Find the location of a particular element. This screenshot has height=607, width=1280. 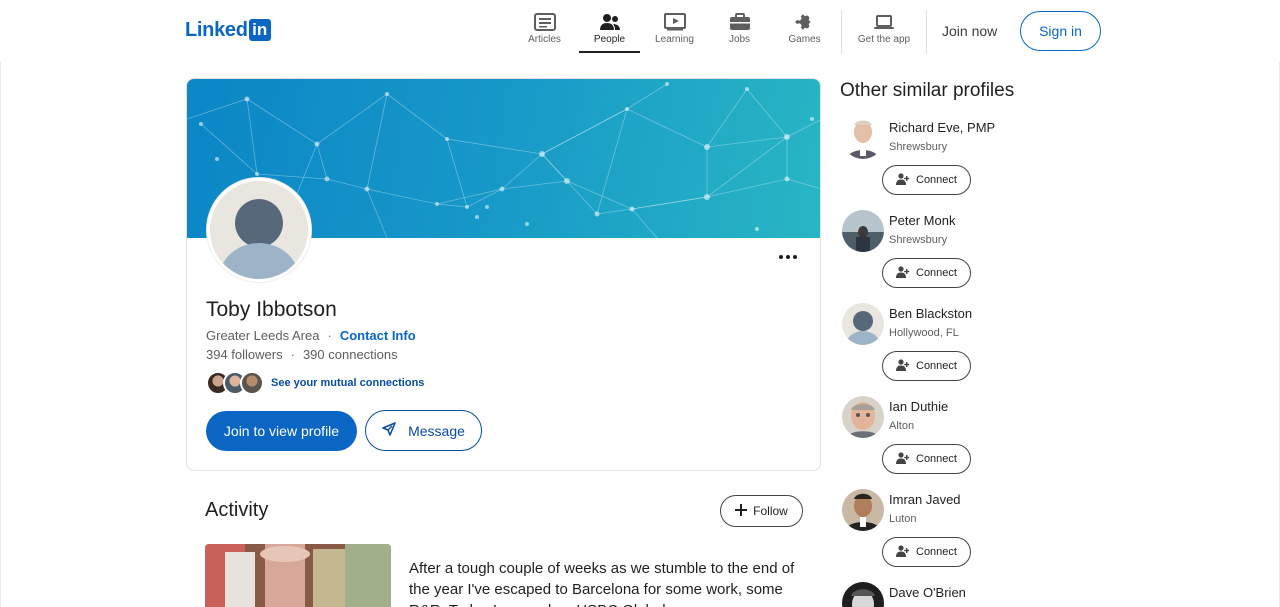

similar-profile-location: Hollywood, FL is located at coordinates (924, 333).